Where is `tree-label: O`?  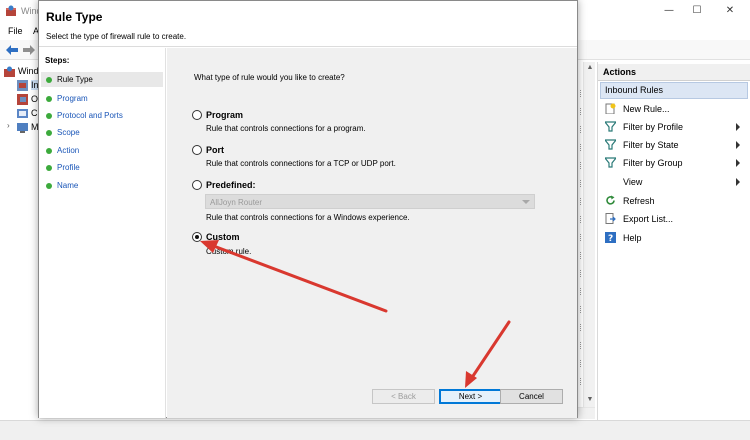
tree-label: O is located at coordinates (35, 99).